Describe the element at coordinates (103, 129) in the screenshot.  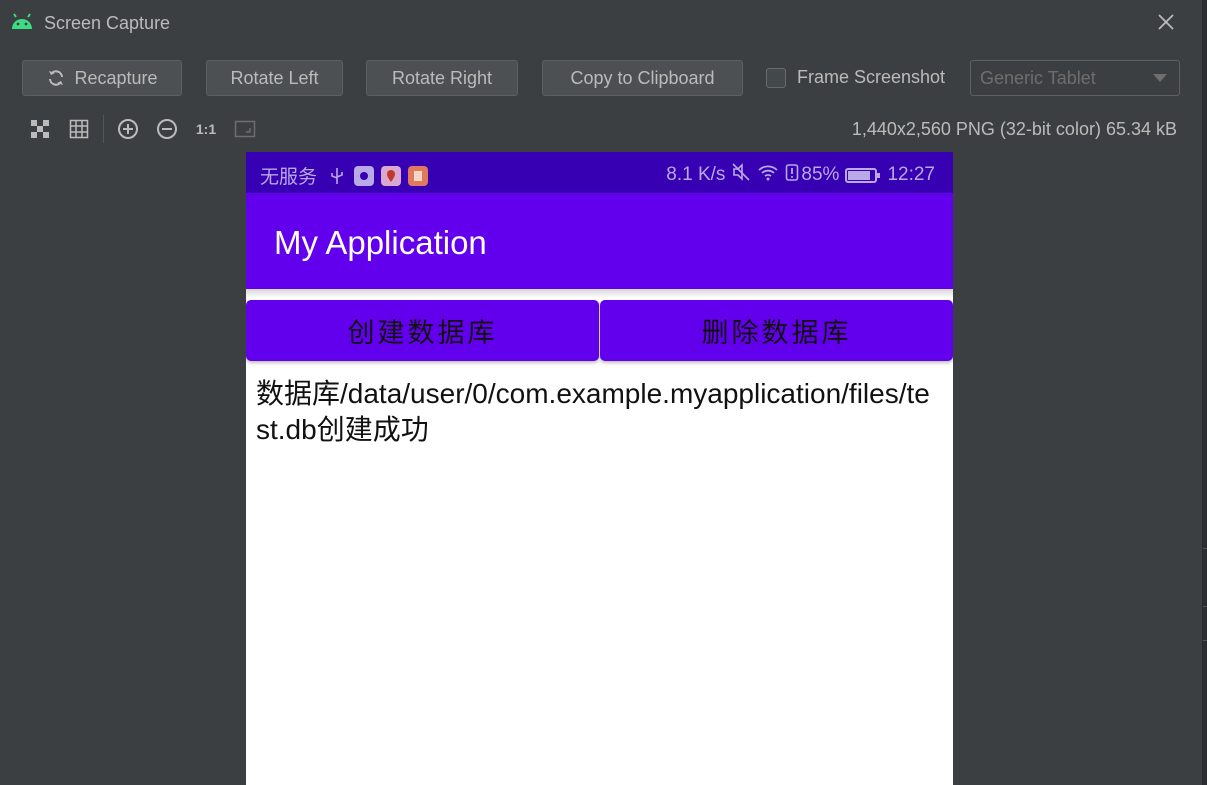
I see `toolbar-divider` at that location.